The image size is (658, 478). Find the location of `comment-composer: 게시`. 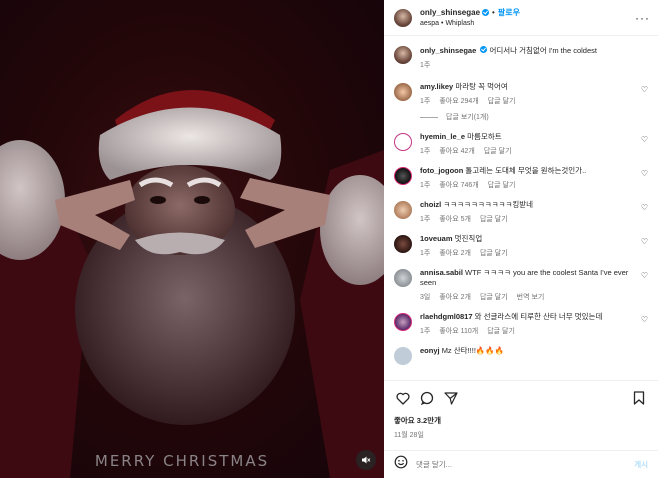

comment-composer: 게시 is located at coordinates (521, 464).